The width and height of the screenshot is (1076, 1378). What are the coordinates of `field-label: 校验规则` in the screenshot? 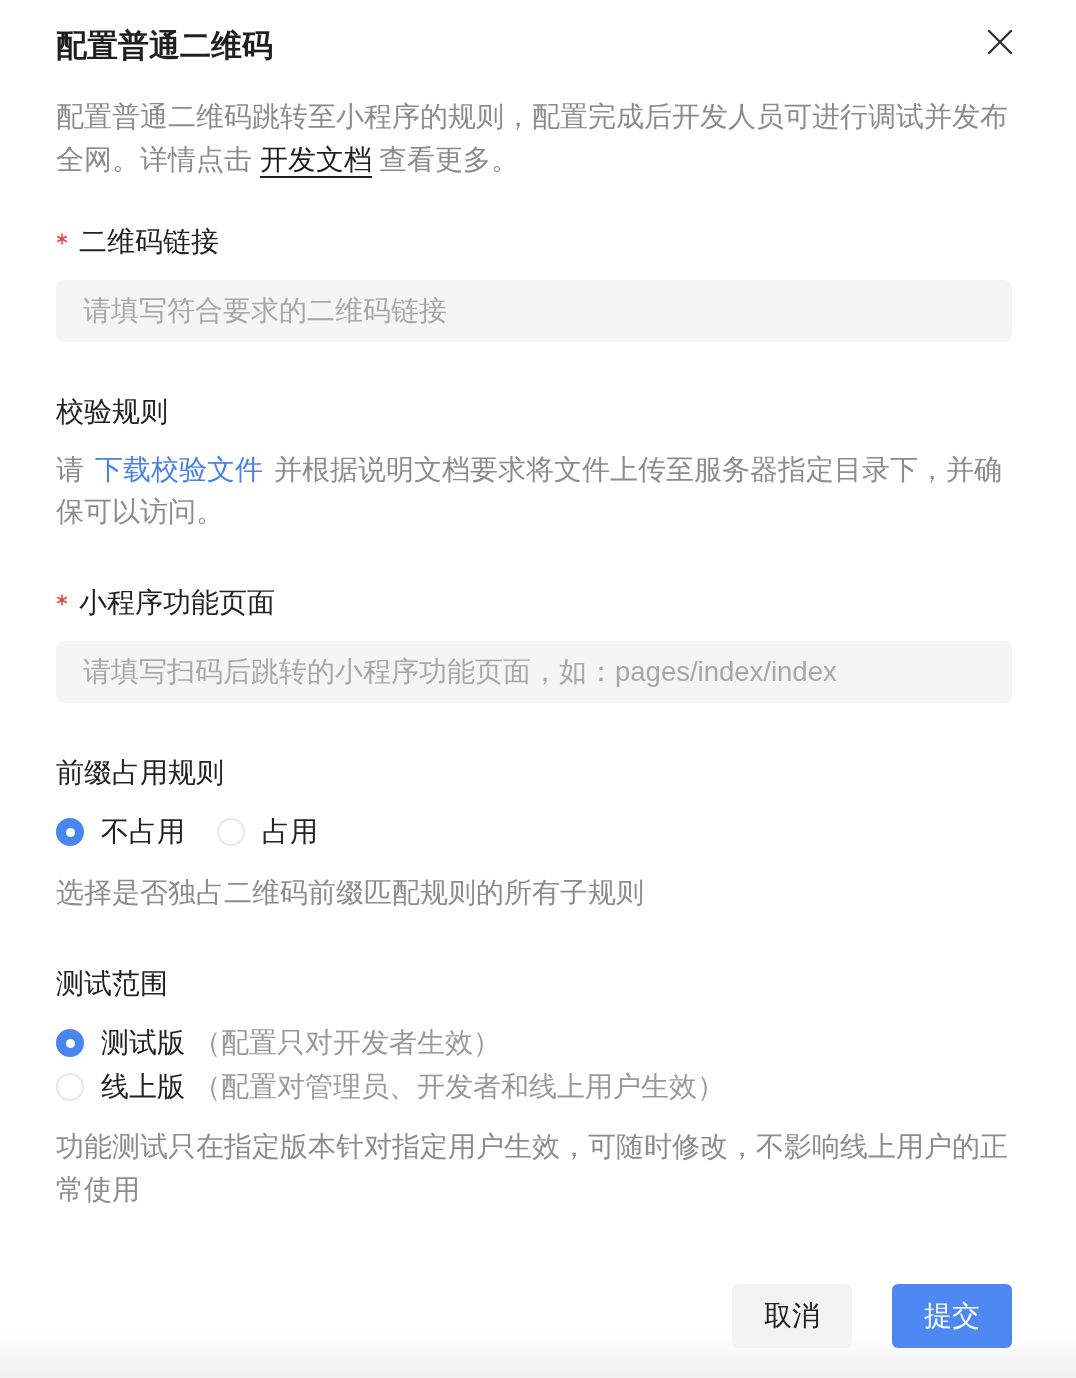 It's located at (112, 412).